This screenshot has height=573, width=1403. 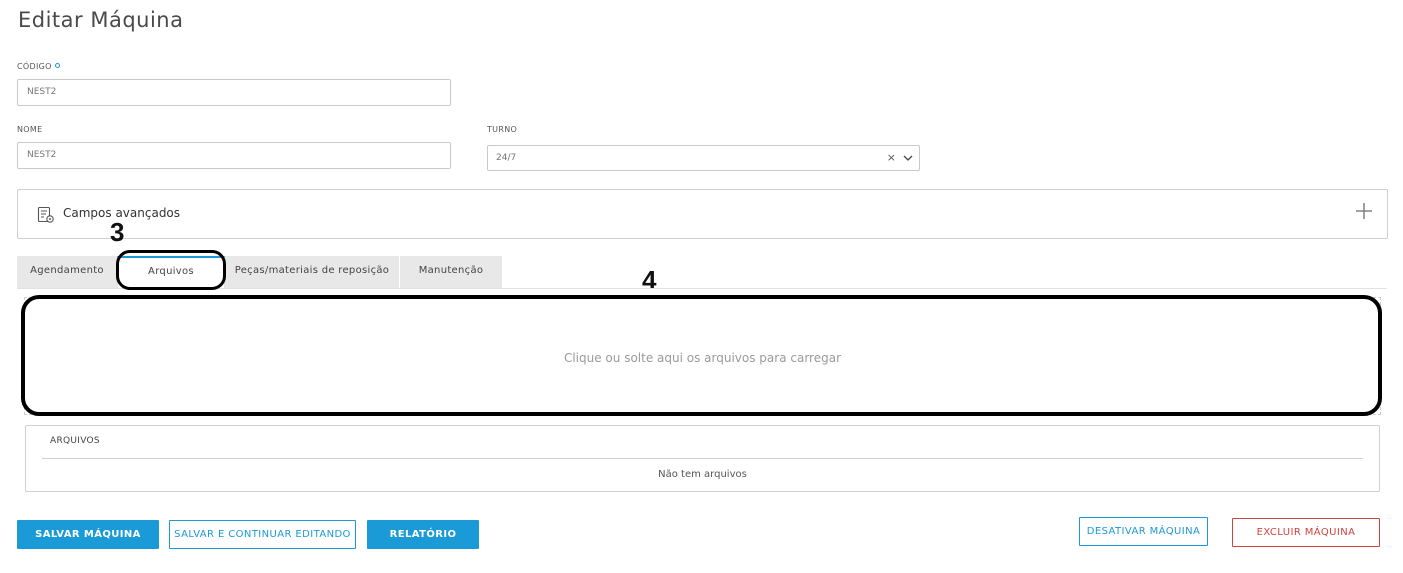 What do you see at coordinates (88, 534) in the screenshot?
I see `save-button: SALVAR MÁQUINA` at bounding box center [88, 534].